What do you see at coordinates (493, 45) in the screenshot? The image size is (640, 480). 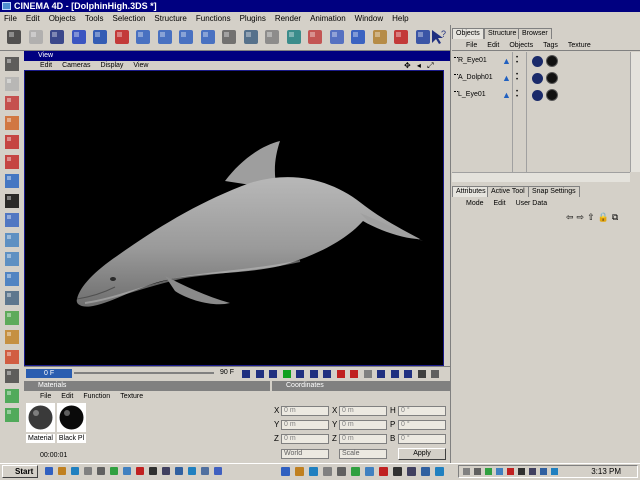 I see `objects-menu-edit: Edit` at bounding box center [493, 45].